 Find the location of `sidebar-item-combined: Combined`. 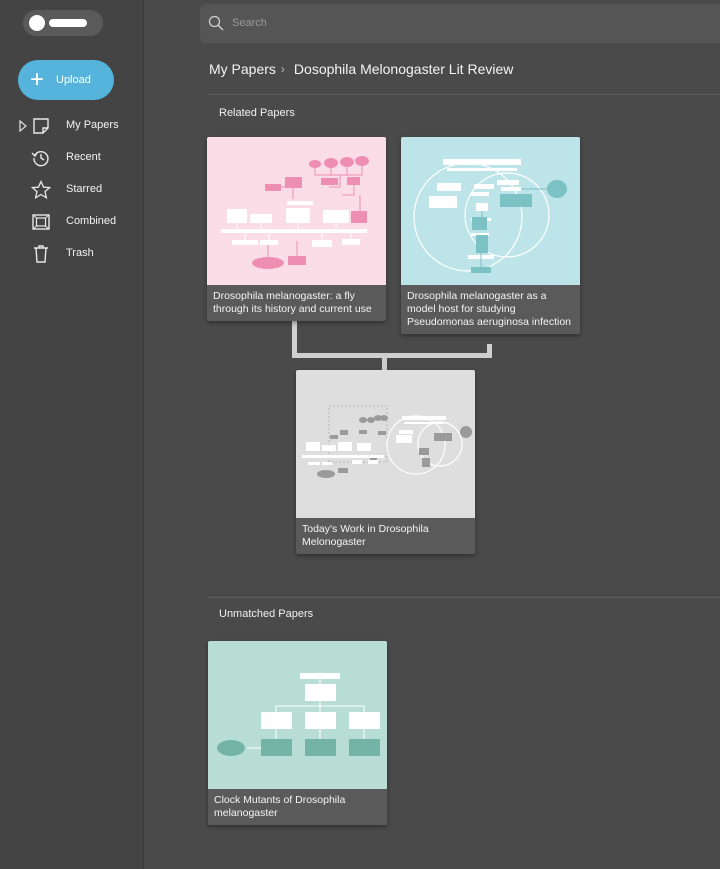

sidebar-item-combined: Combined is located at coordinates (72, 222).